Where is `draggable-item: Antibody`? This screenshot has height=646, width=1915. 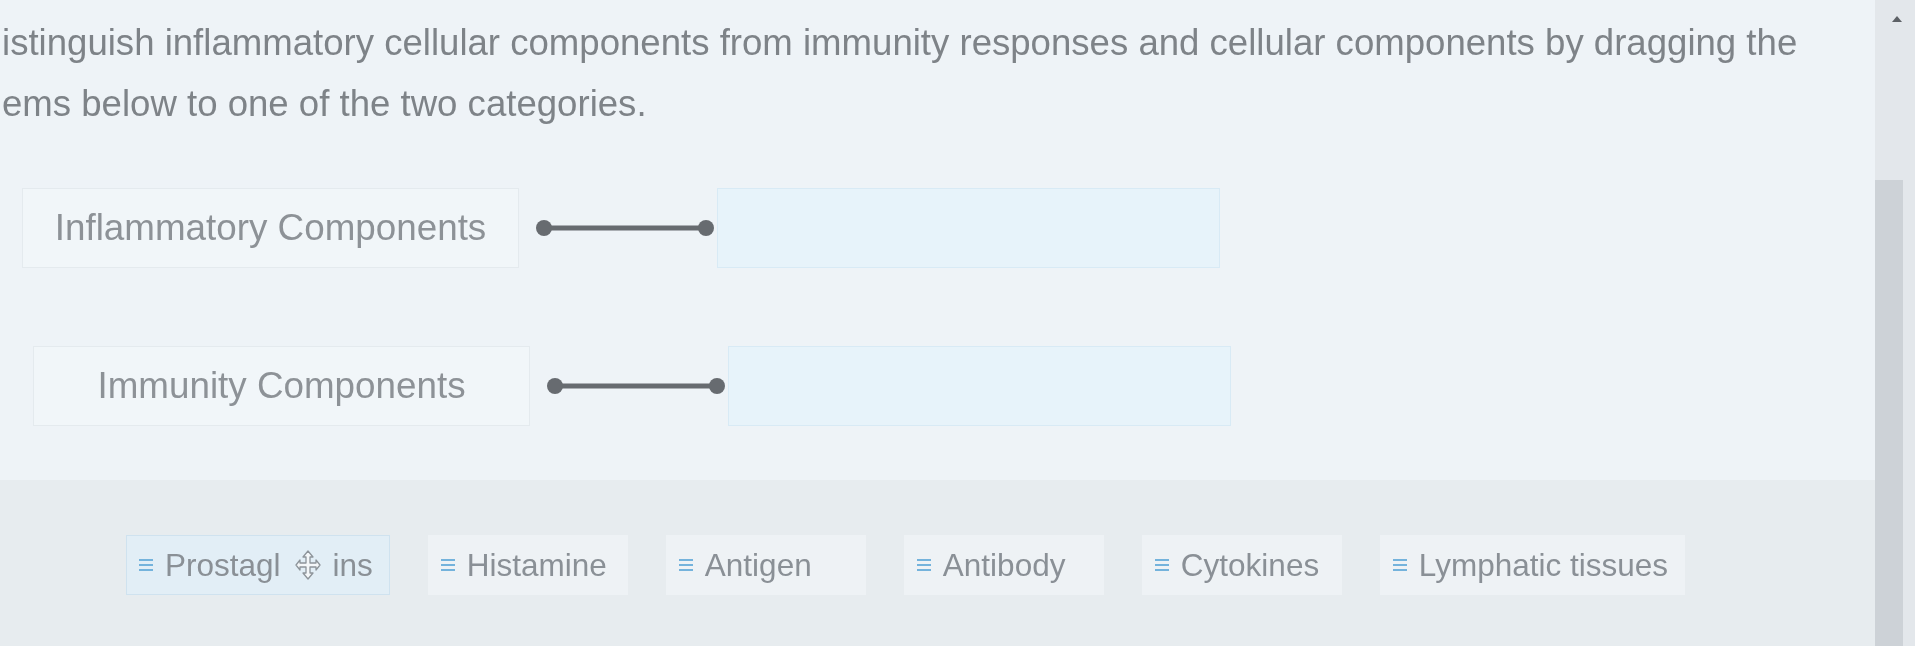
draggable-item: Antibody is located at coordinates (1003, 565).